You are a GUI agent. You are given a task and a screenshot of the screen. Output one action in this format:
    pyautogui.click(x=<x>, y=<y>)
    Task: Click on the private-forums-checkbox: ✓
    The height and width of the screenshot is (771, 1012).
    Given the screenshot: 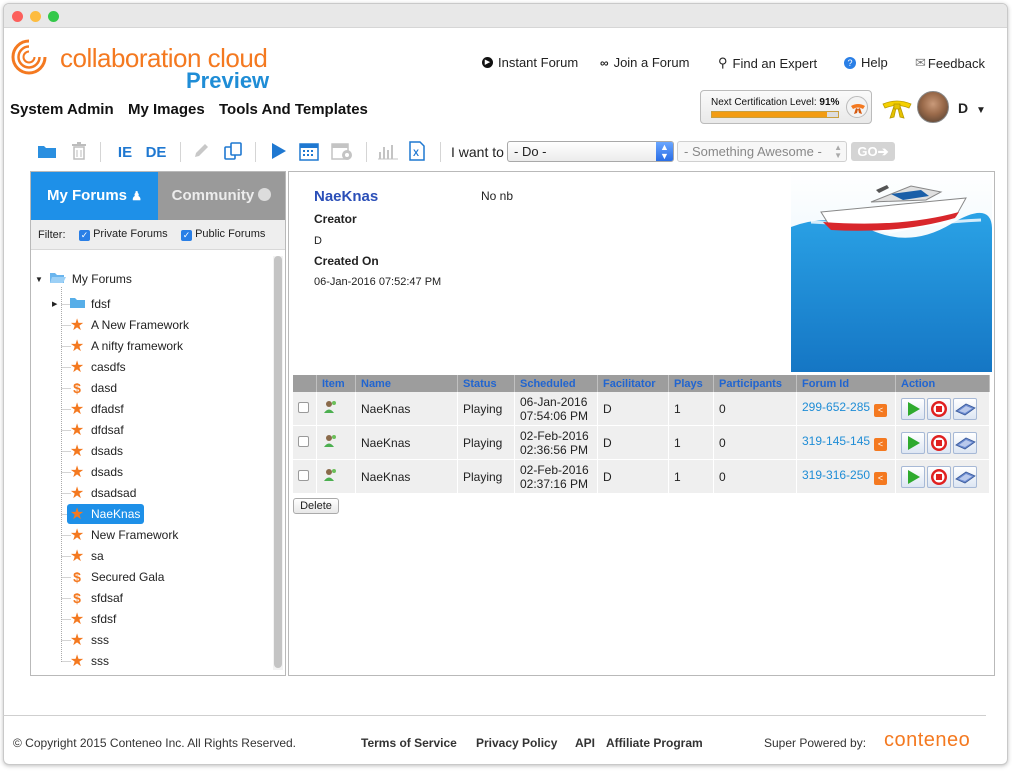 What is the action you would take?
    pyautogui.click(x=84, y=235)
    